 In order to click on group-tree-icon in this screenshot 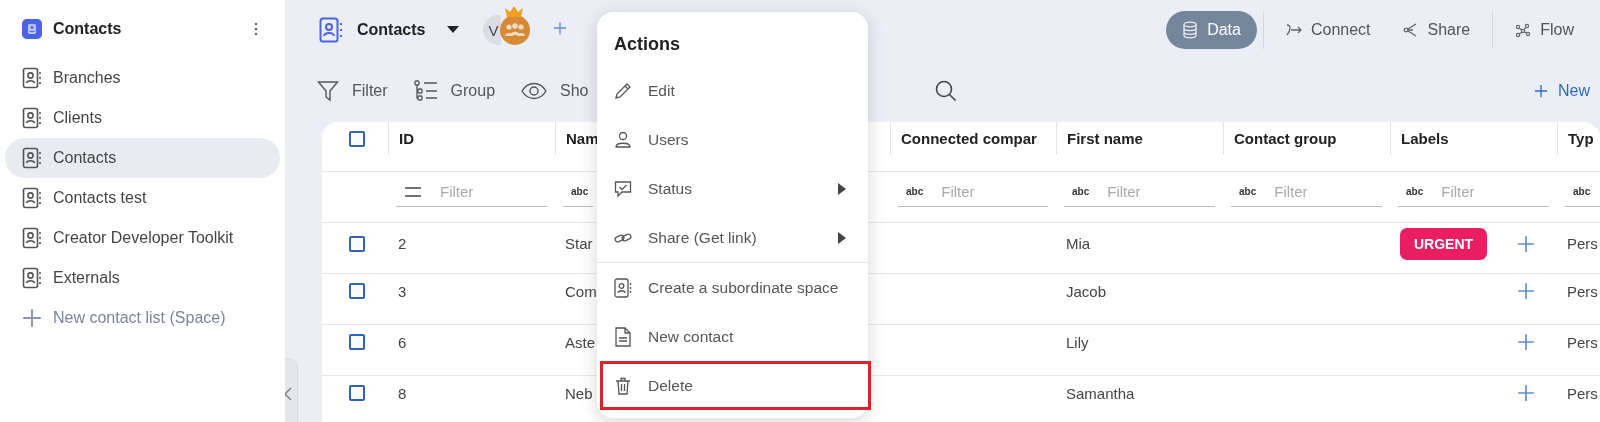, I will do `click(425, 91)`.